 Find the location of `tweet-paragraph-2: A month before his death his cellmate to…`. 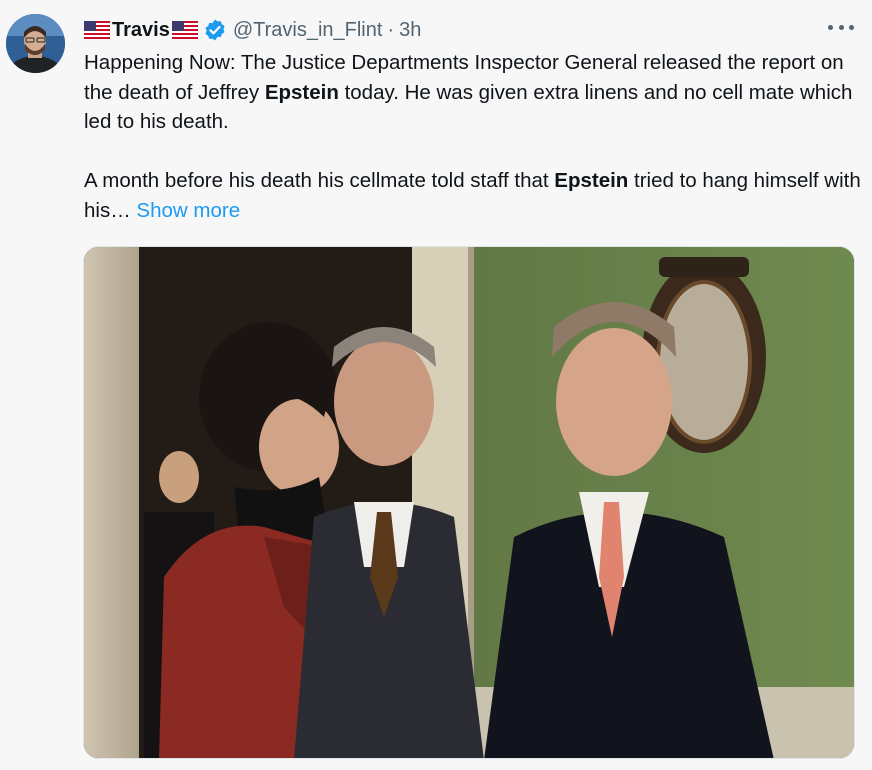

tweet-paragraph-2: A month before his death his cellmate to… is located at coordinates (472, 195).